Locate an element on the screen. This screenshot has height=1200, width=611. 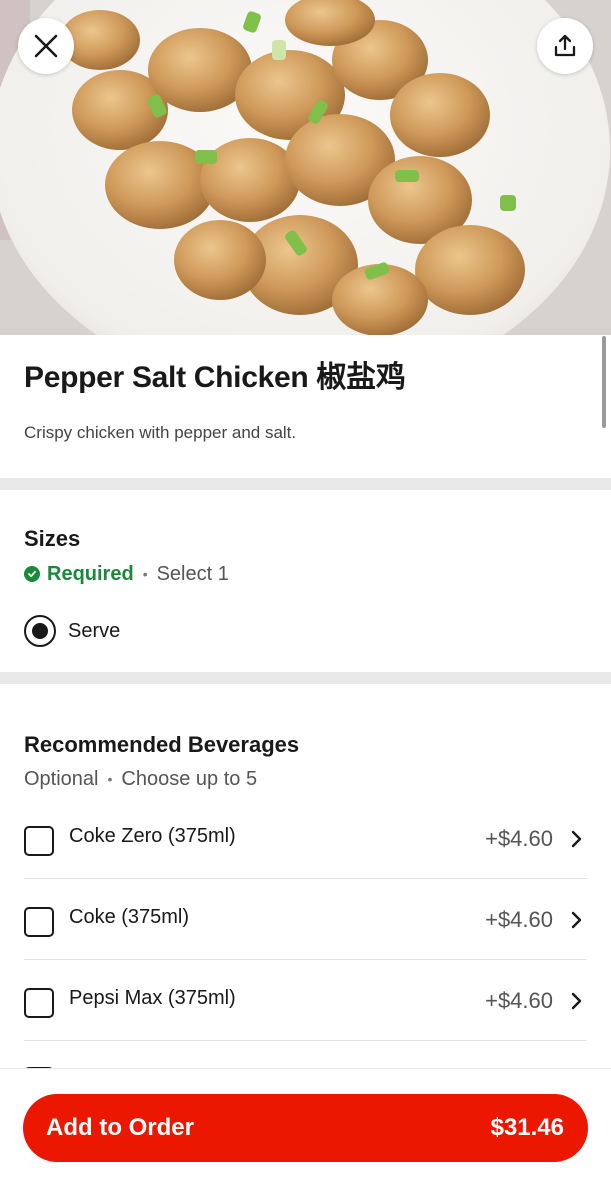
close-button is located at coordinates (46, 46).